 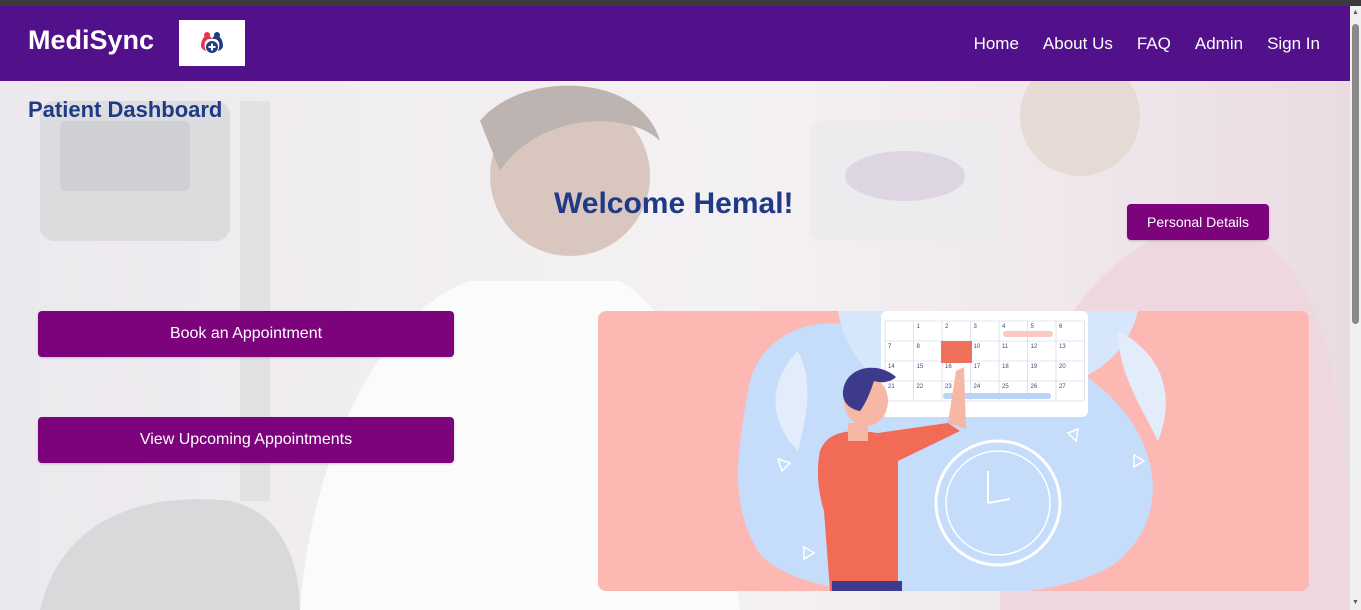 What do you see at coordinates (1034, 387) in the screenshot?
I see `calendar-day-number: 26` at bounding box center [1034, 387].